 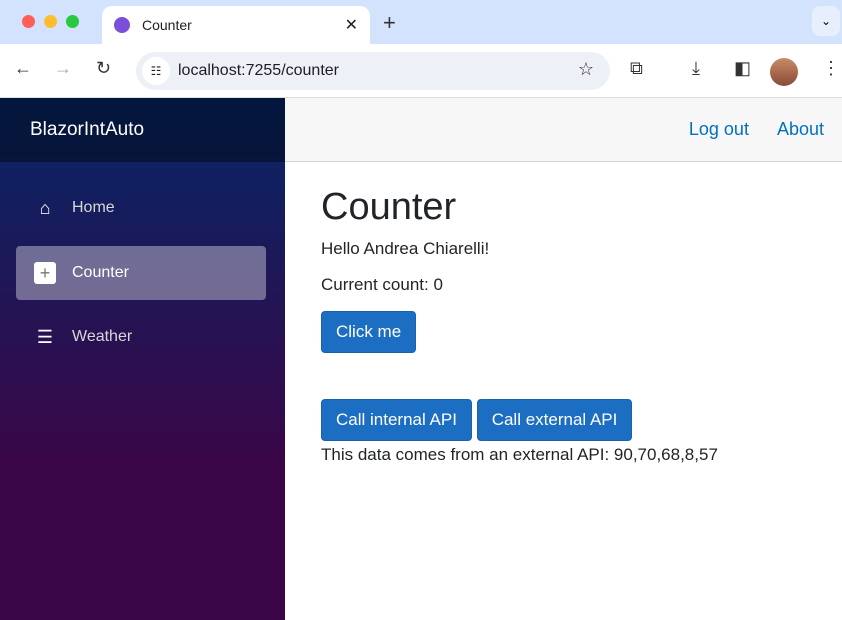 I want to click on greeting-text: Hello Andrea Chiarelli!, so click(x=405, y=248).